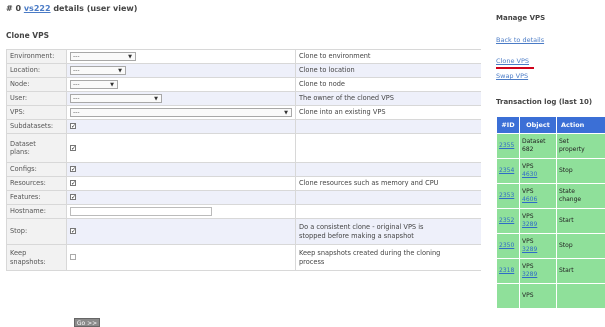 The image size is (605, 327). I want to click on transaction-log-title: Transaction log (last 10), so click(544, 102).